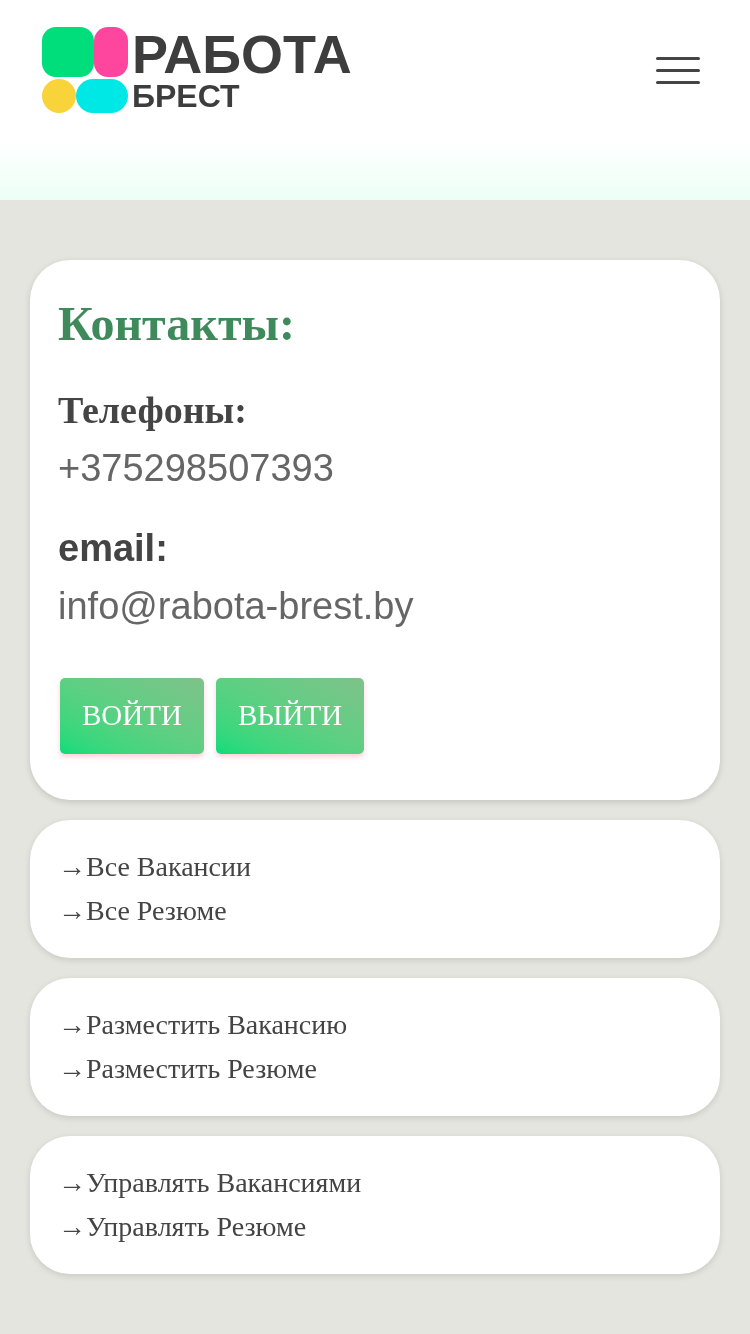 This screenshot has width=750, height=1334. What do you see at coordinates (113, 548) in the screenshot?
I see `email-label: email:` at bounding box center [113, 548].